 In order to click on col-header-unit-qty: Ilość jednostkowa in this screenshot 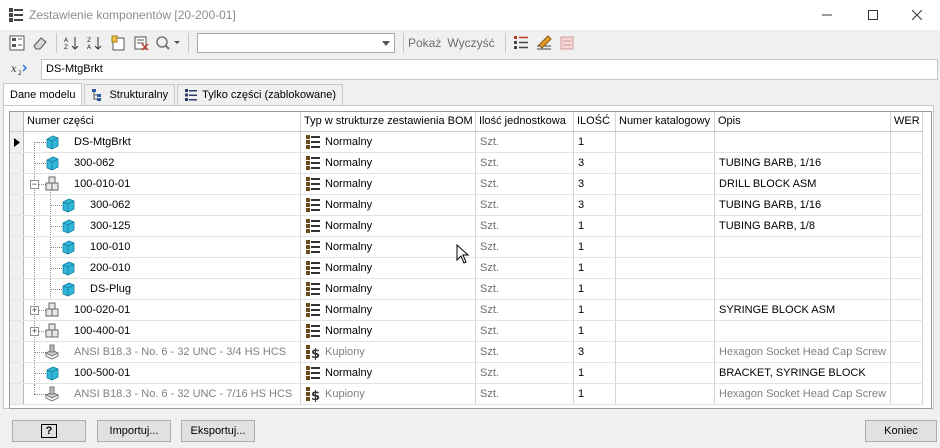, I will do `click(525, 121)`.